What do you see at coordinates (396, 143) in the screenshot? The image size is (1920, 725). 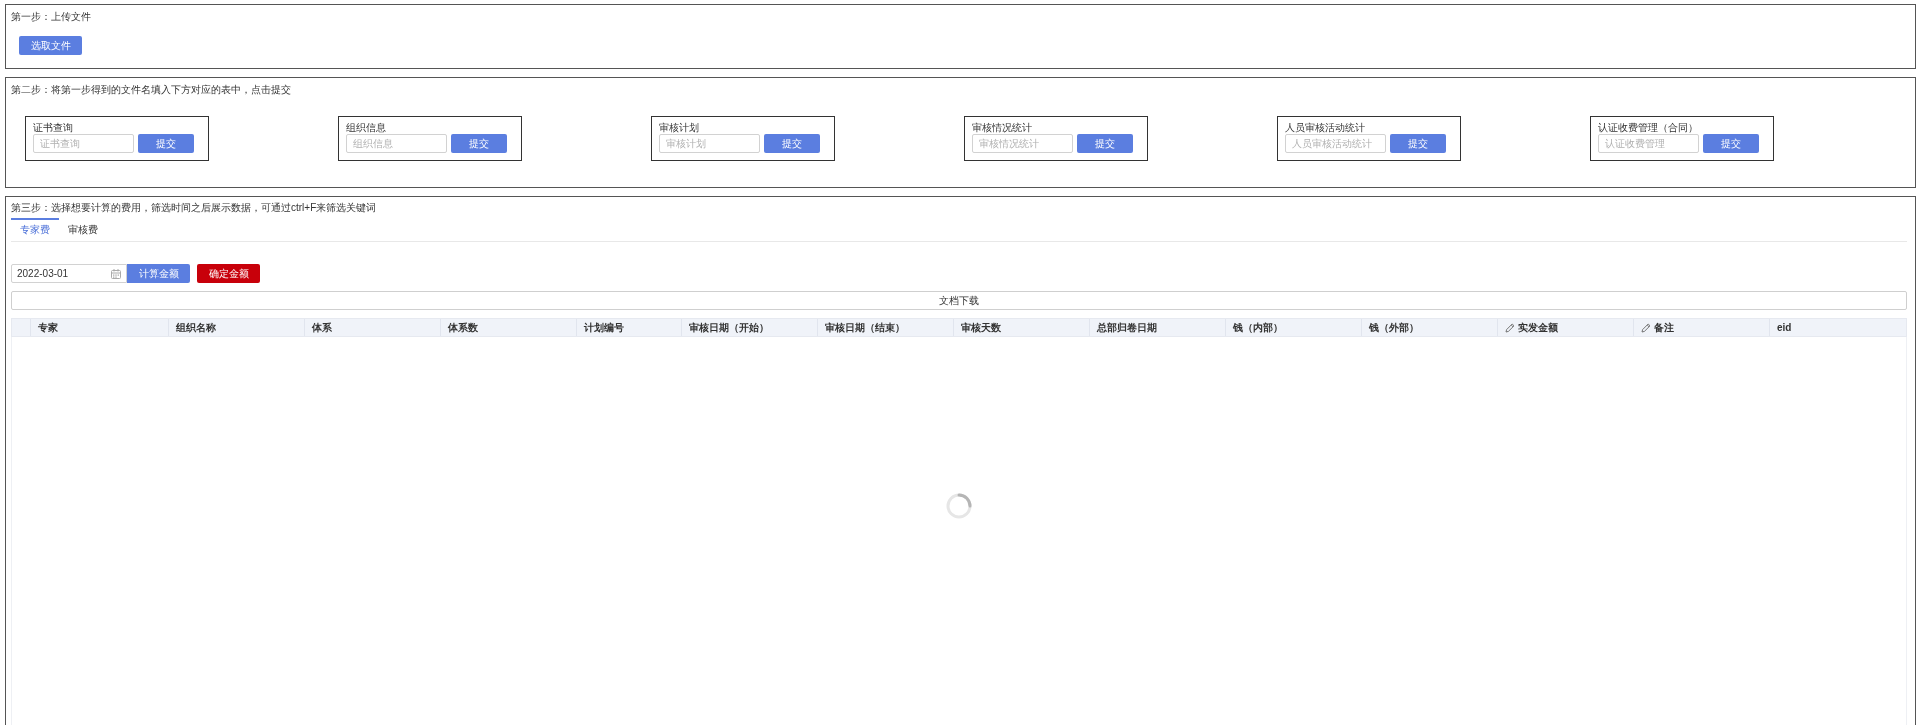 I see `file-name-field: 组织信息` at bounding box center [396, 143].